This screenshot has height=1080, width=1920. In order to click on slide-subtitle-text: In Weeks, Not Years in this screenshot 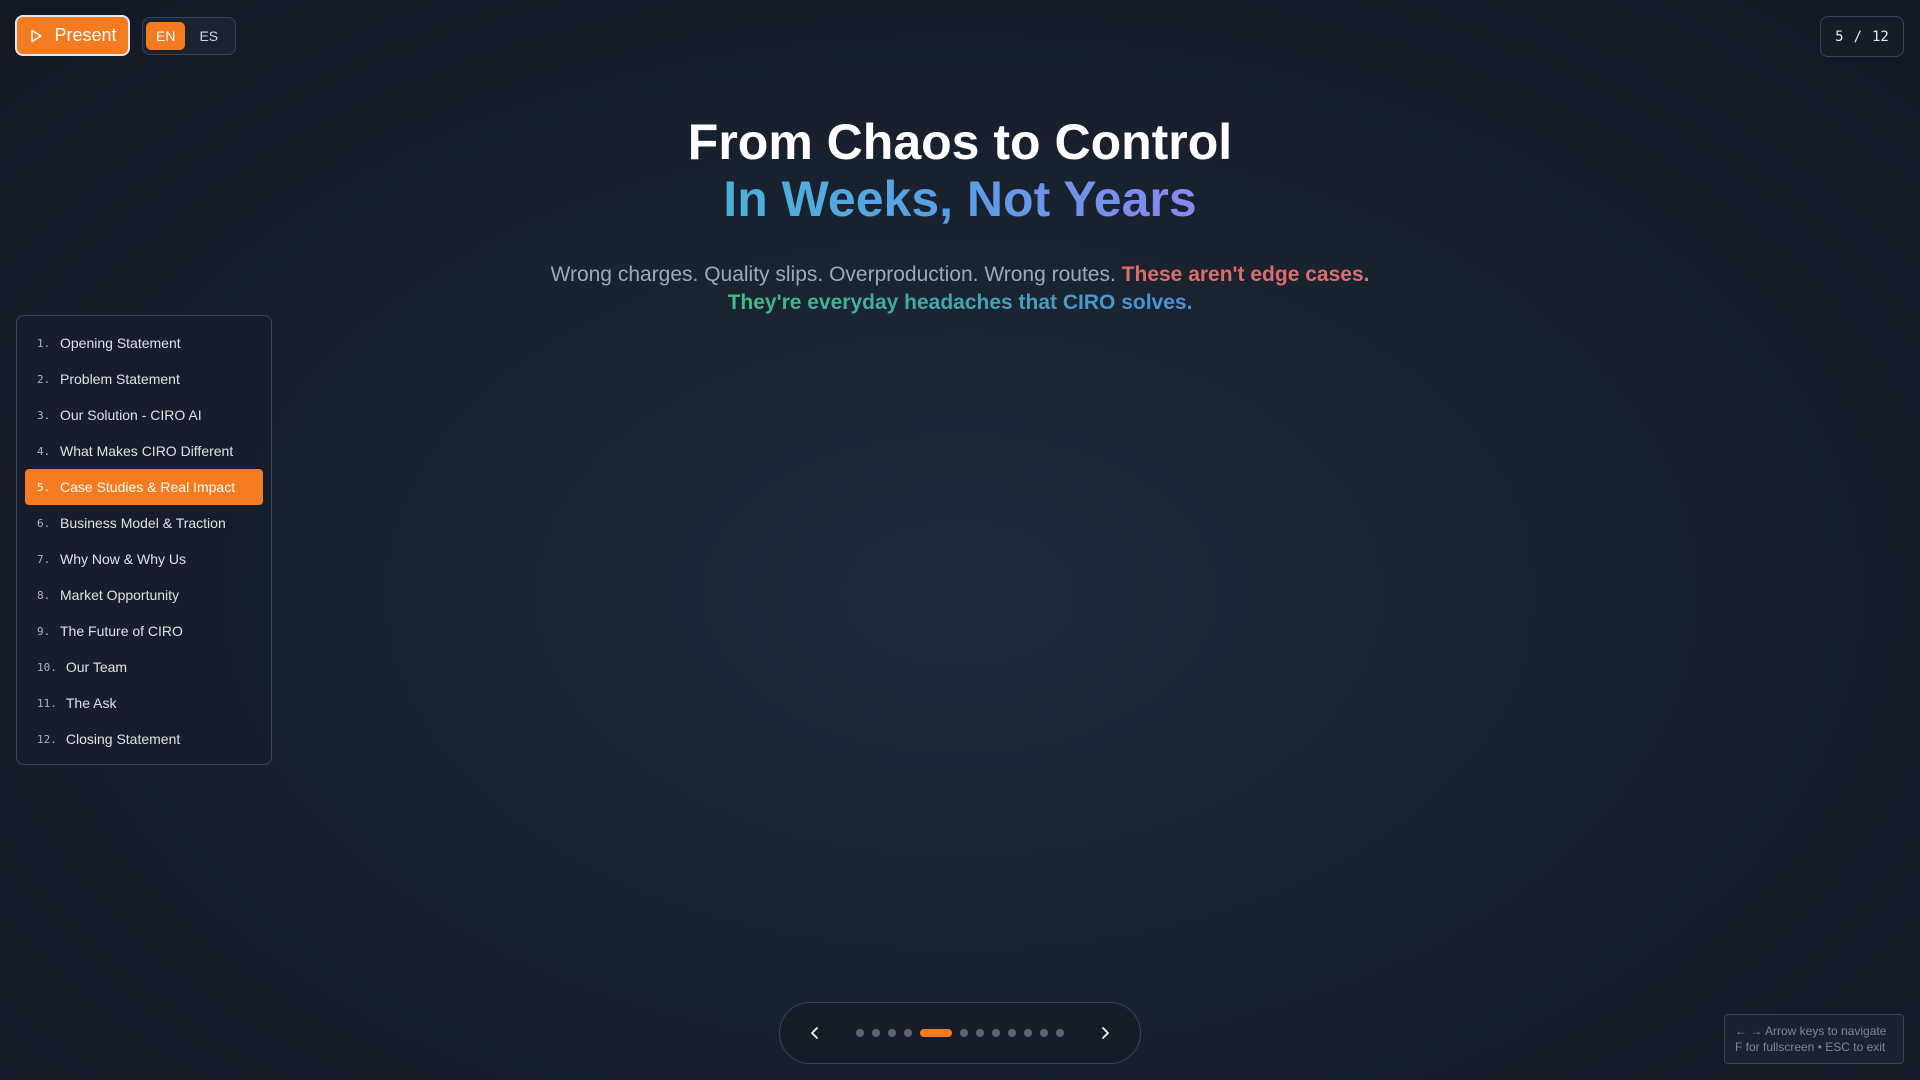, I will do `click(960, 199)`.